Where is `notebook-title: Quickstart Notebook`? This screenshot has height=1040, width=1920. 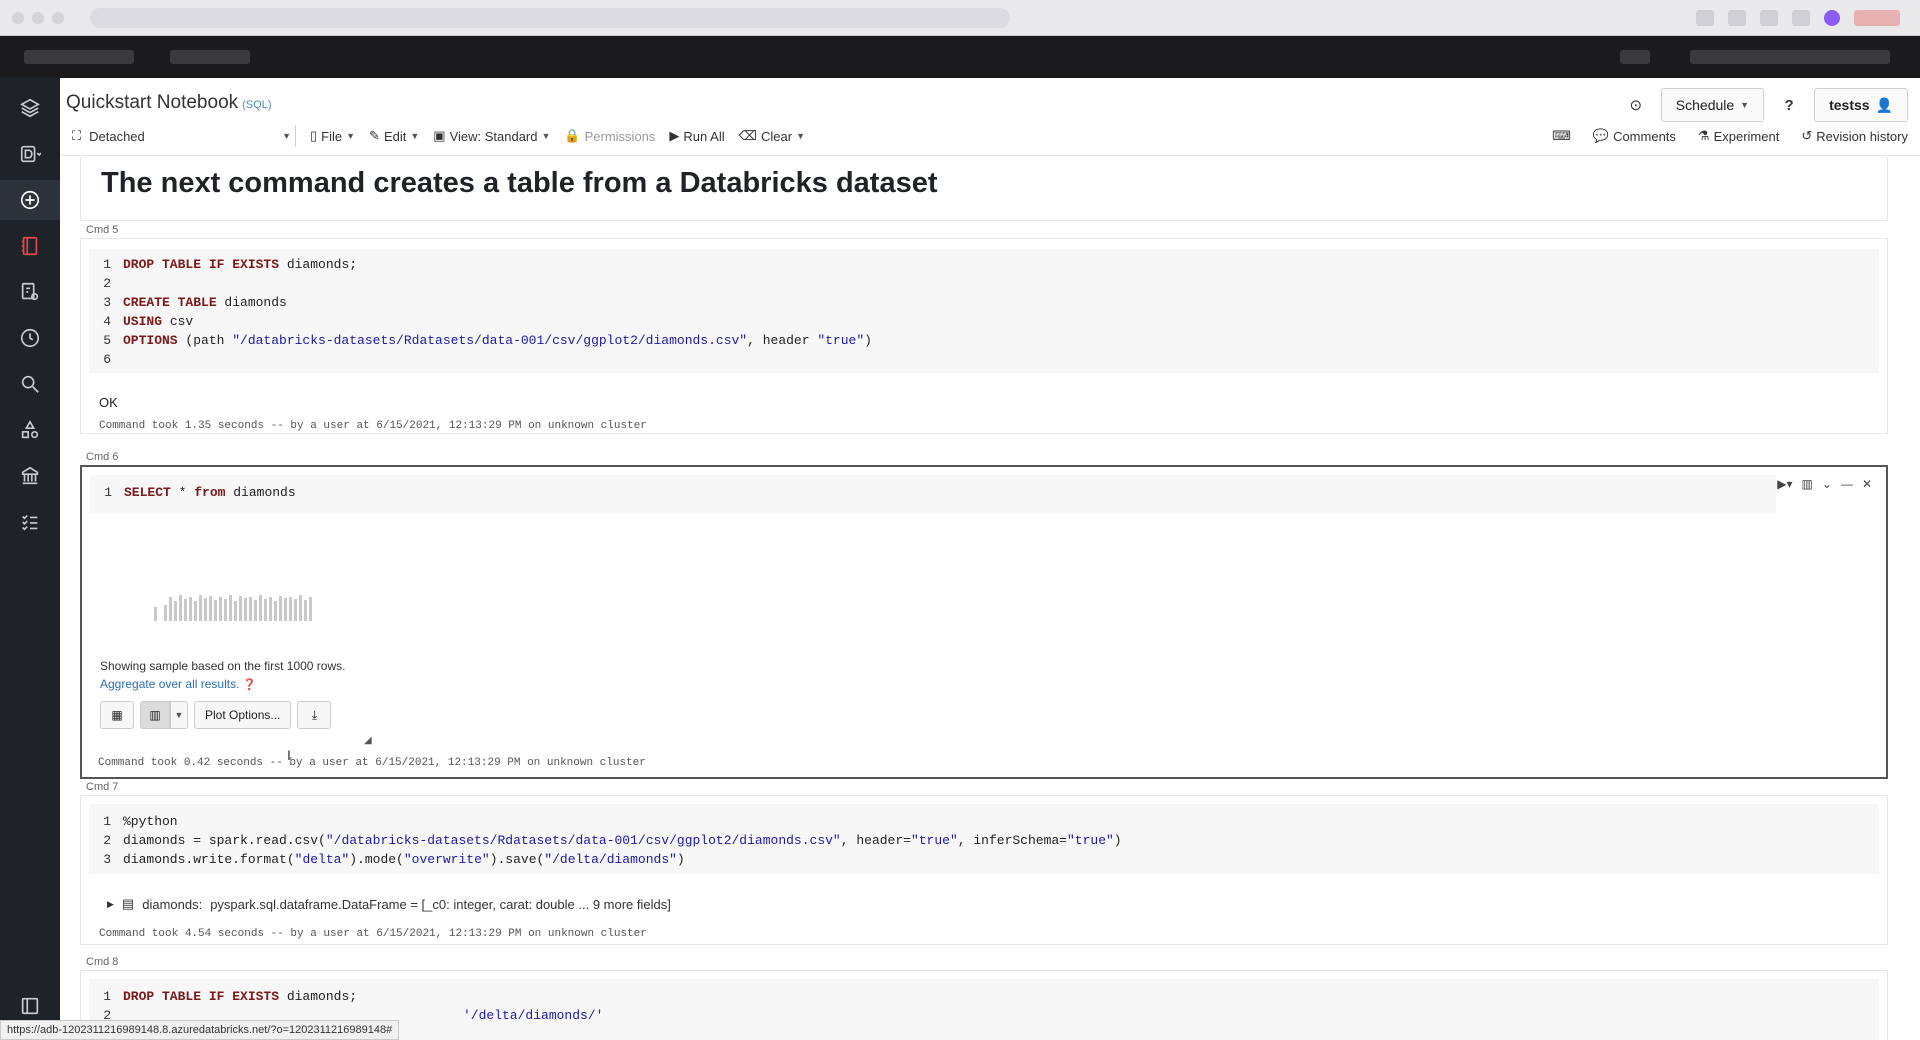
notebook-title: Quickstart Notebook is located at coordinates (152, 102).